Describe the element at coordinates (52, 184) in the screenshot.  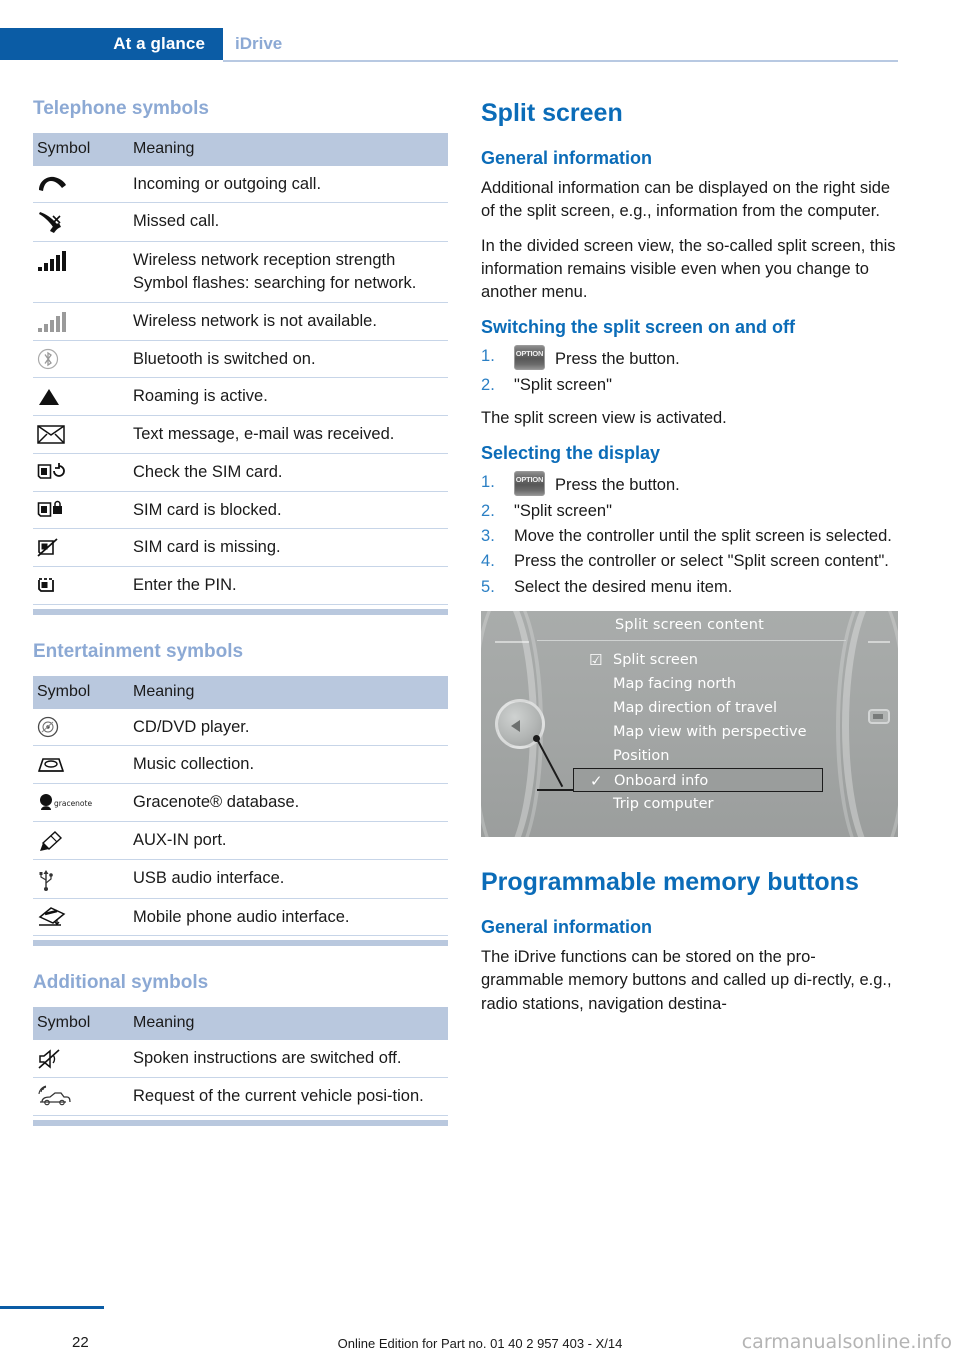
I see `phone-handset-icon` at that location.